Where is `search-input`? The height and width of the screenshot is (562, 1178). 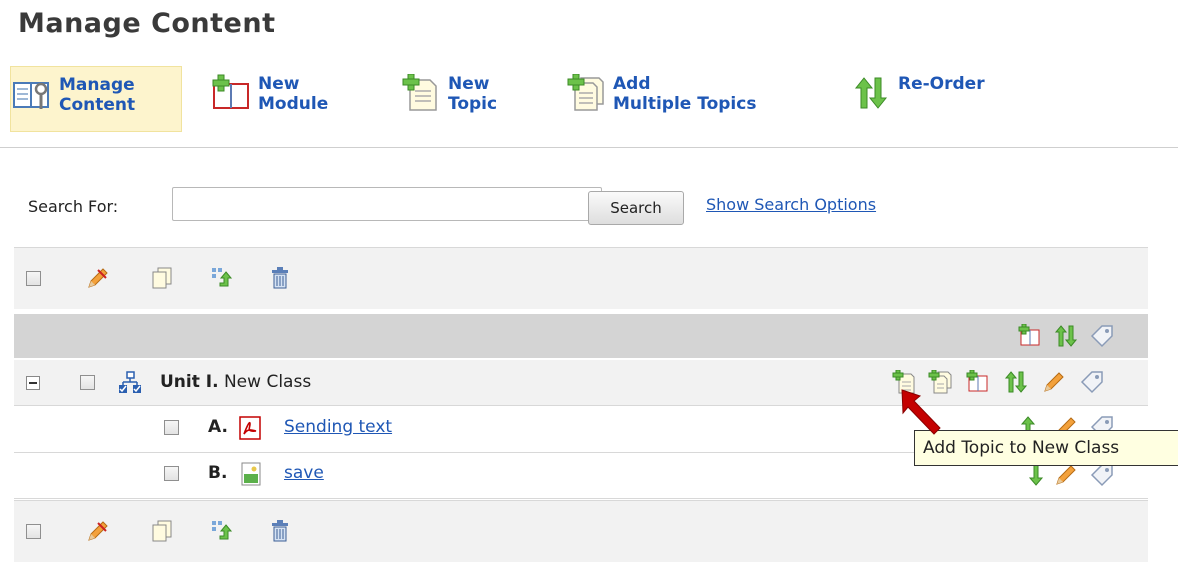 search-input is located at coordinates (387, 204).